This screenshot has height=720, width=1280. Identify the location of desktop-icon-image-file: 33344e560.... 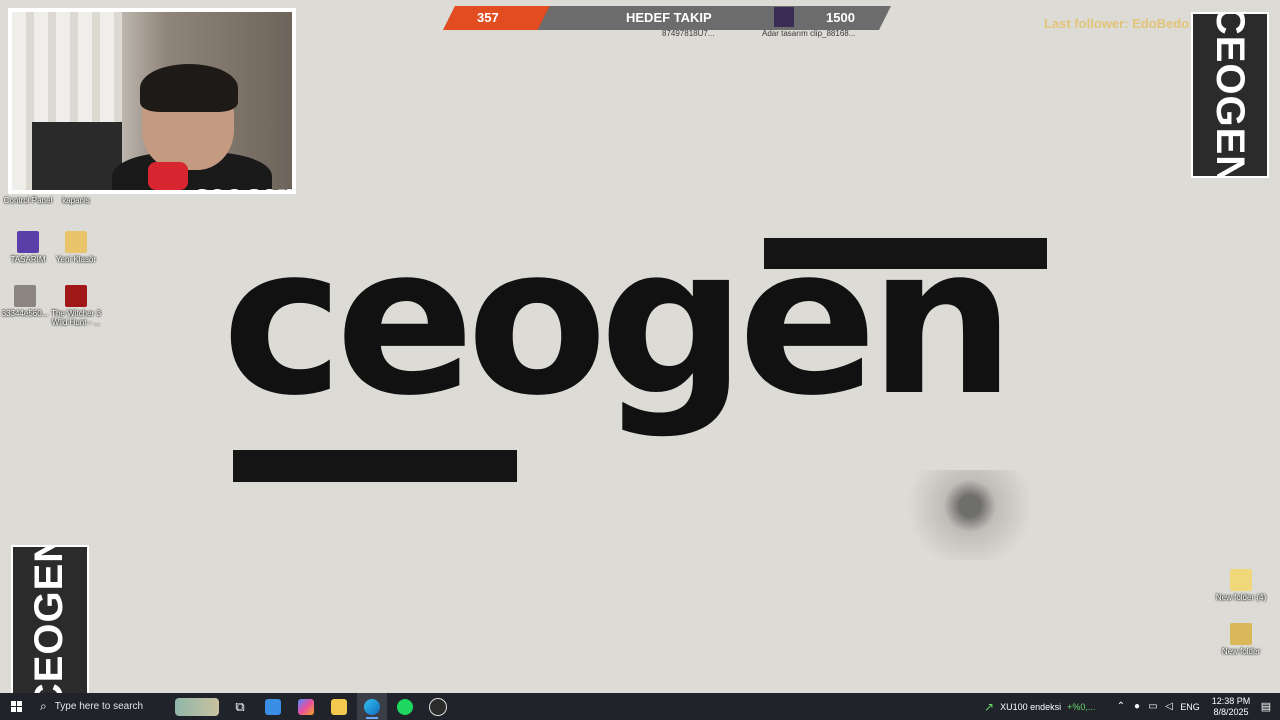
(26, 301).